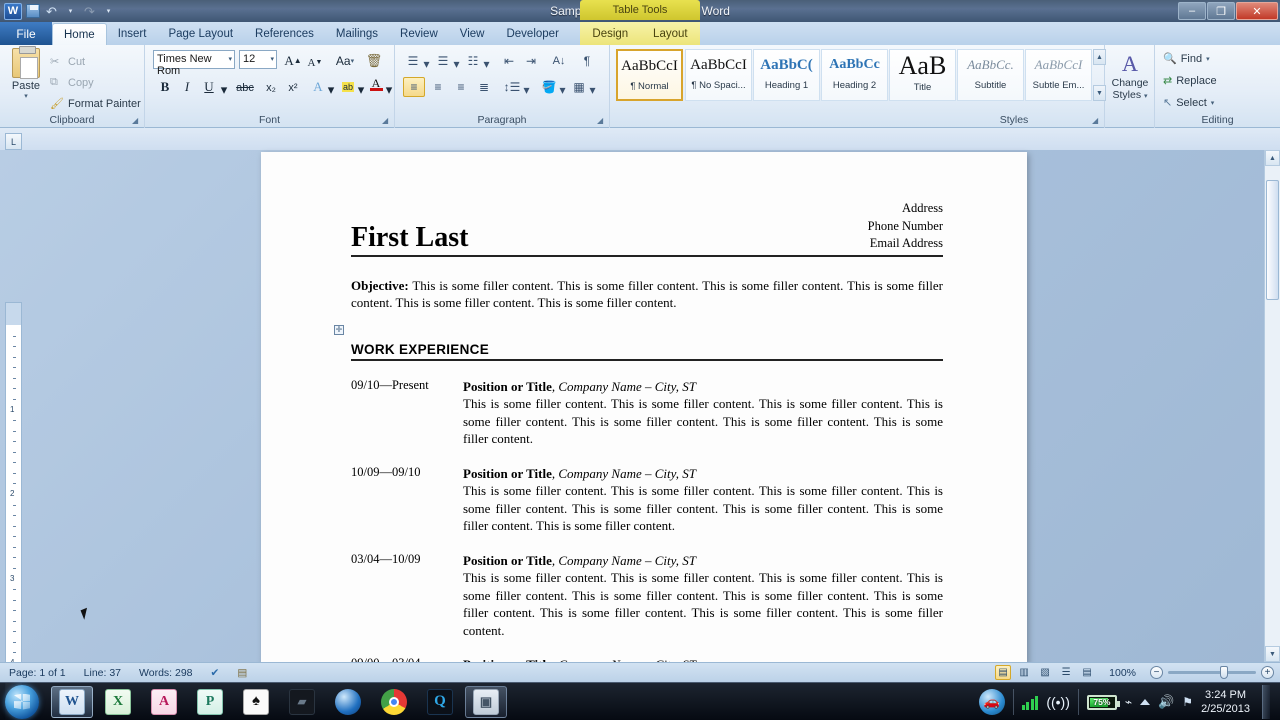 This screenshot has width=1280, height=720. Describe the element at coordinates (79, 34) in the screenshot. I see `tab-home: Home` at that location.